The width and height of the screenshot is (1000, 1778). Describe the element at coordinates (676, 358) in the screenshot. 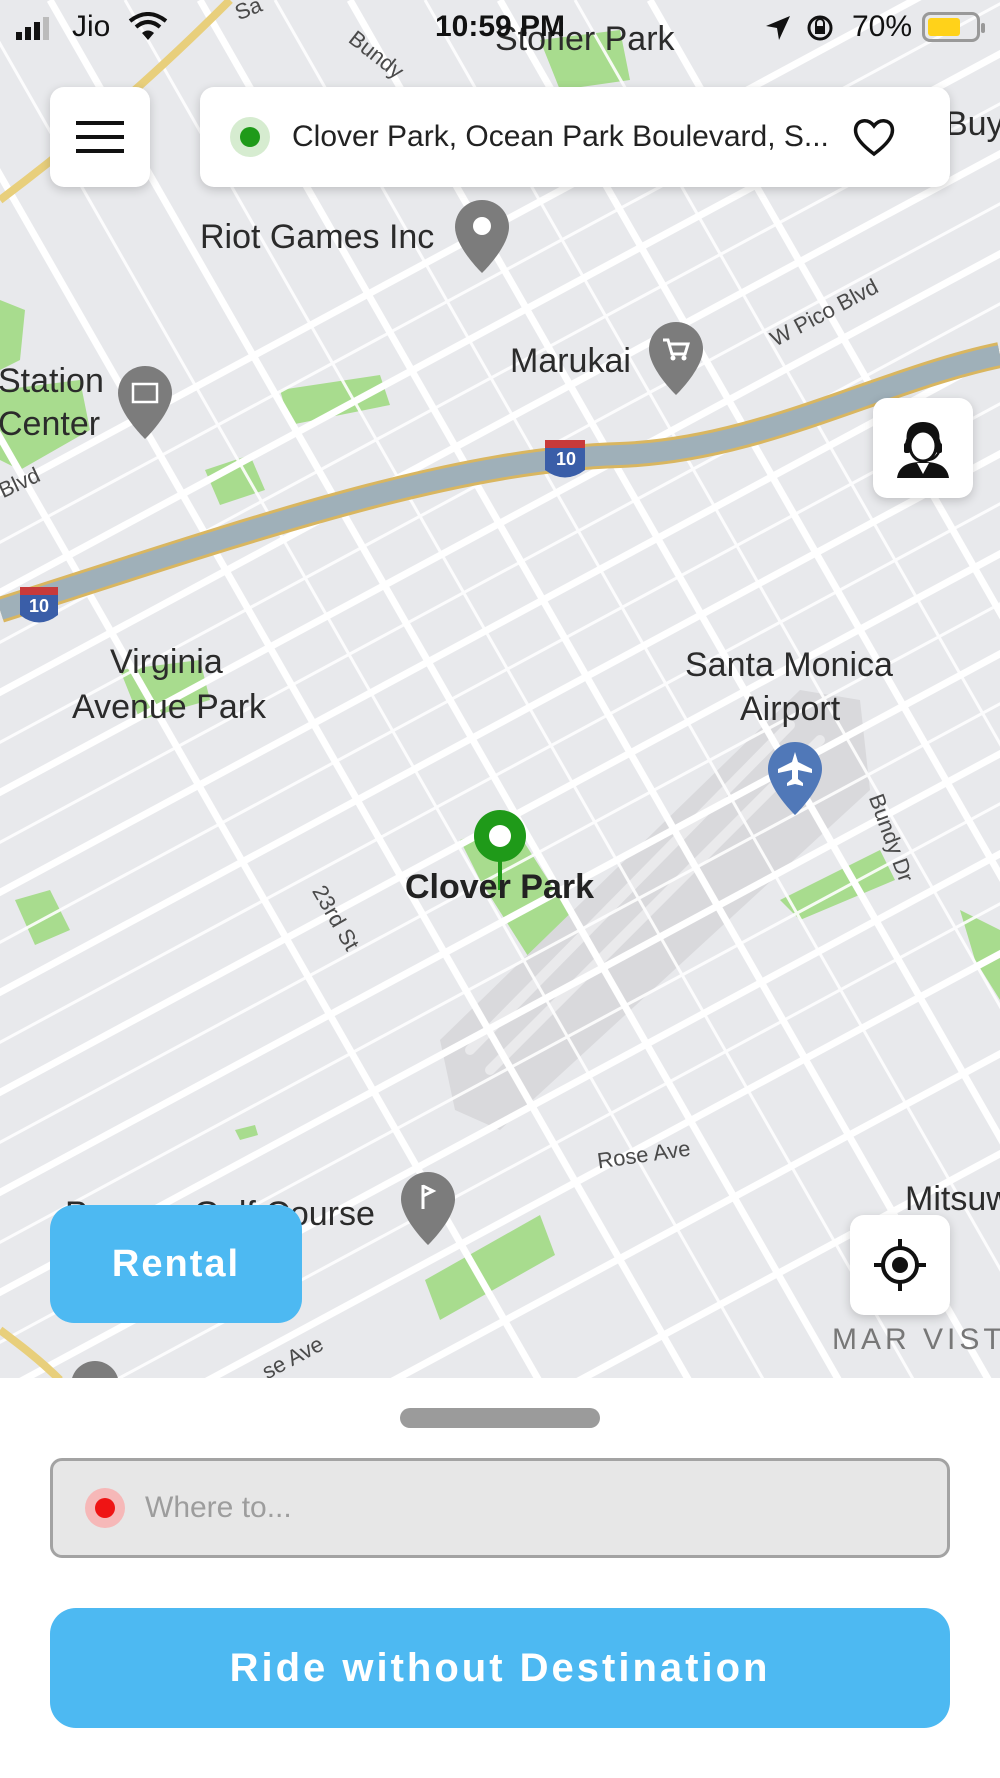

I see `marukai-cart-pin-icon` at that location.